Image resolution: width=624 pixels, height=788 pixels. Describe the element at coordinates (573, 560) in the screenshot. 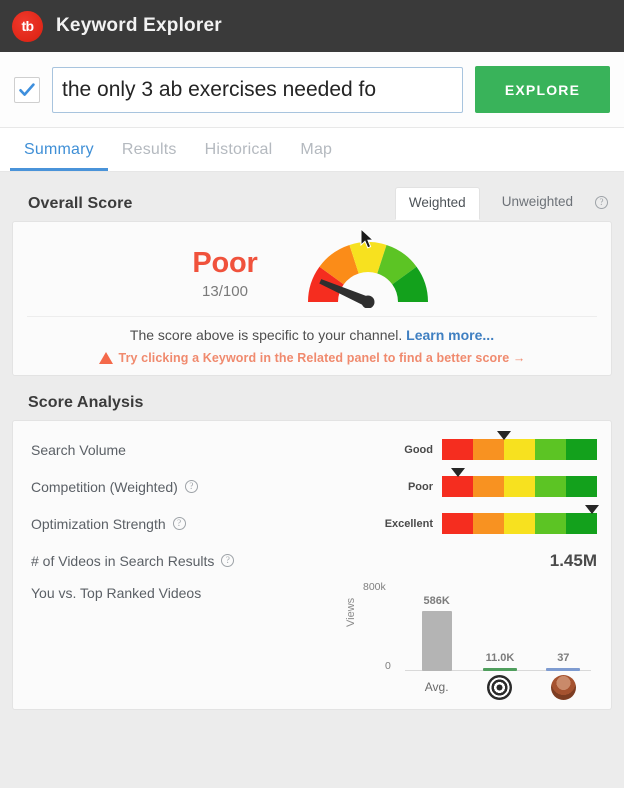

I see `video-count-value: 1.45M` at that location.